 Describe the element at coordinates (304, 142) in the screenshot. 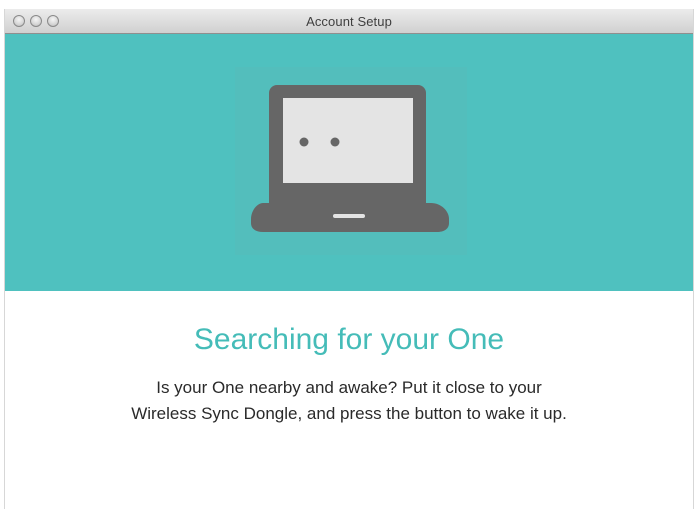

I see `left-eye-icon` at that location.